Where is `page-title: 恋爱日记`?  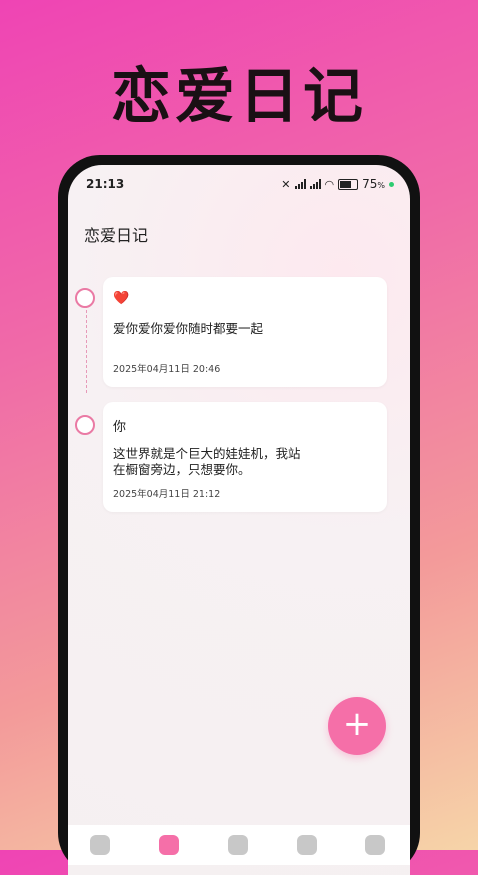 page-title: 恋爱日记 is located at coordinates (116, 235).